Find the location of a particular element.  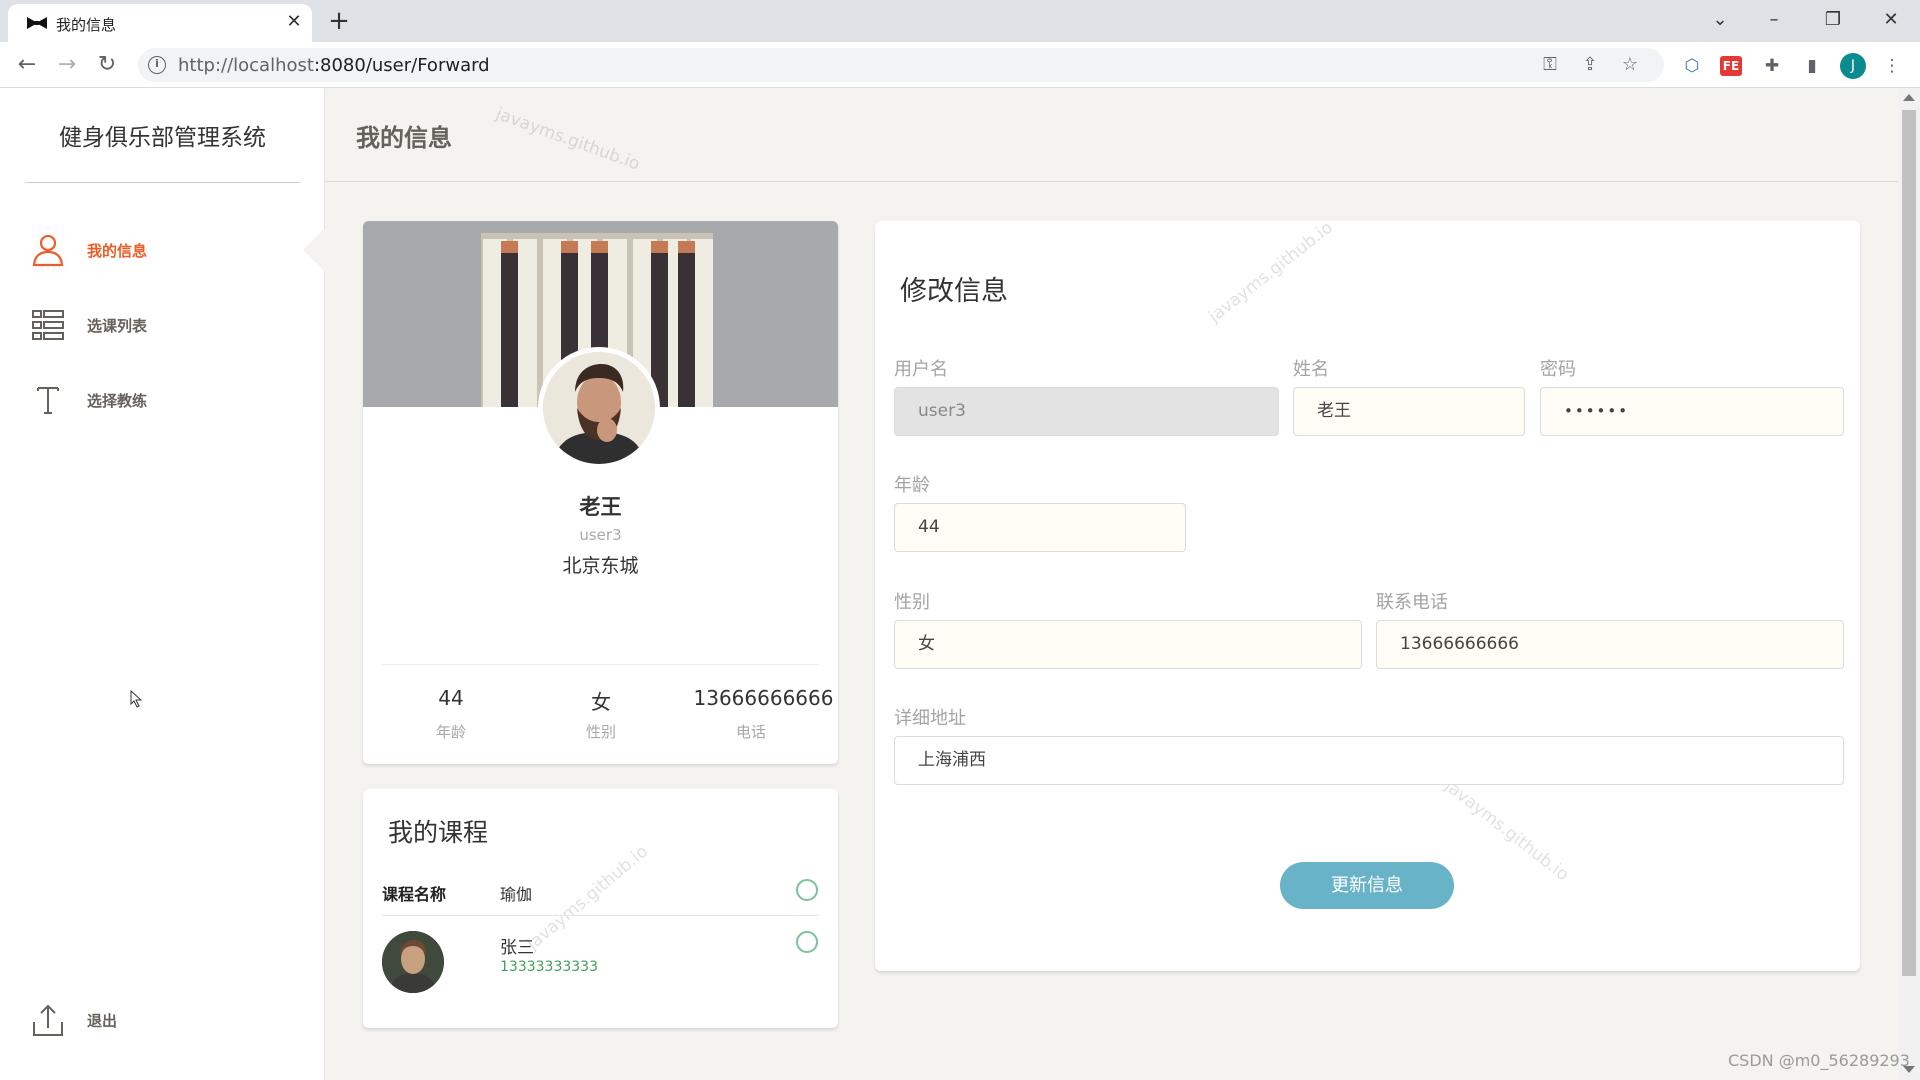

phone-field: 13666666666 is located at coordinates (1610, 644).